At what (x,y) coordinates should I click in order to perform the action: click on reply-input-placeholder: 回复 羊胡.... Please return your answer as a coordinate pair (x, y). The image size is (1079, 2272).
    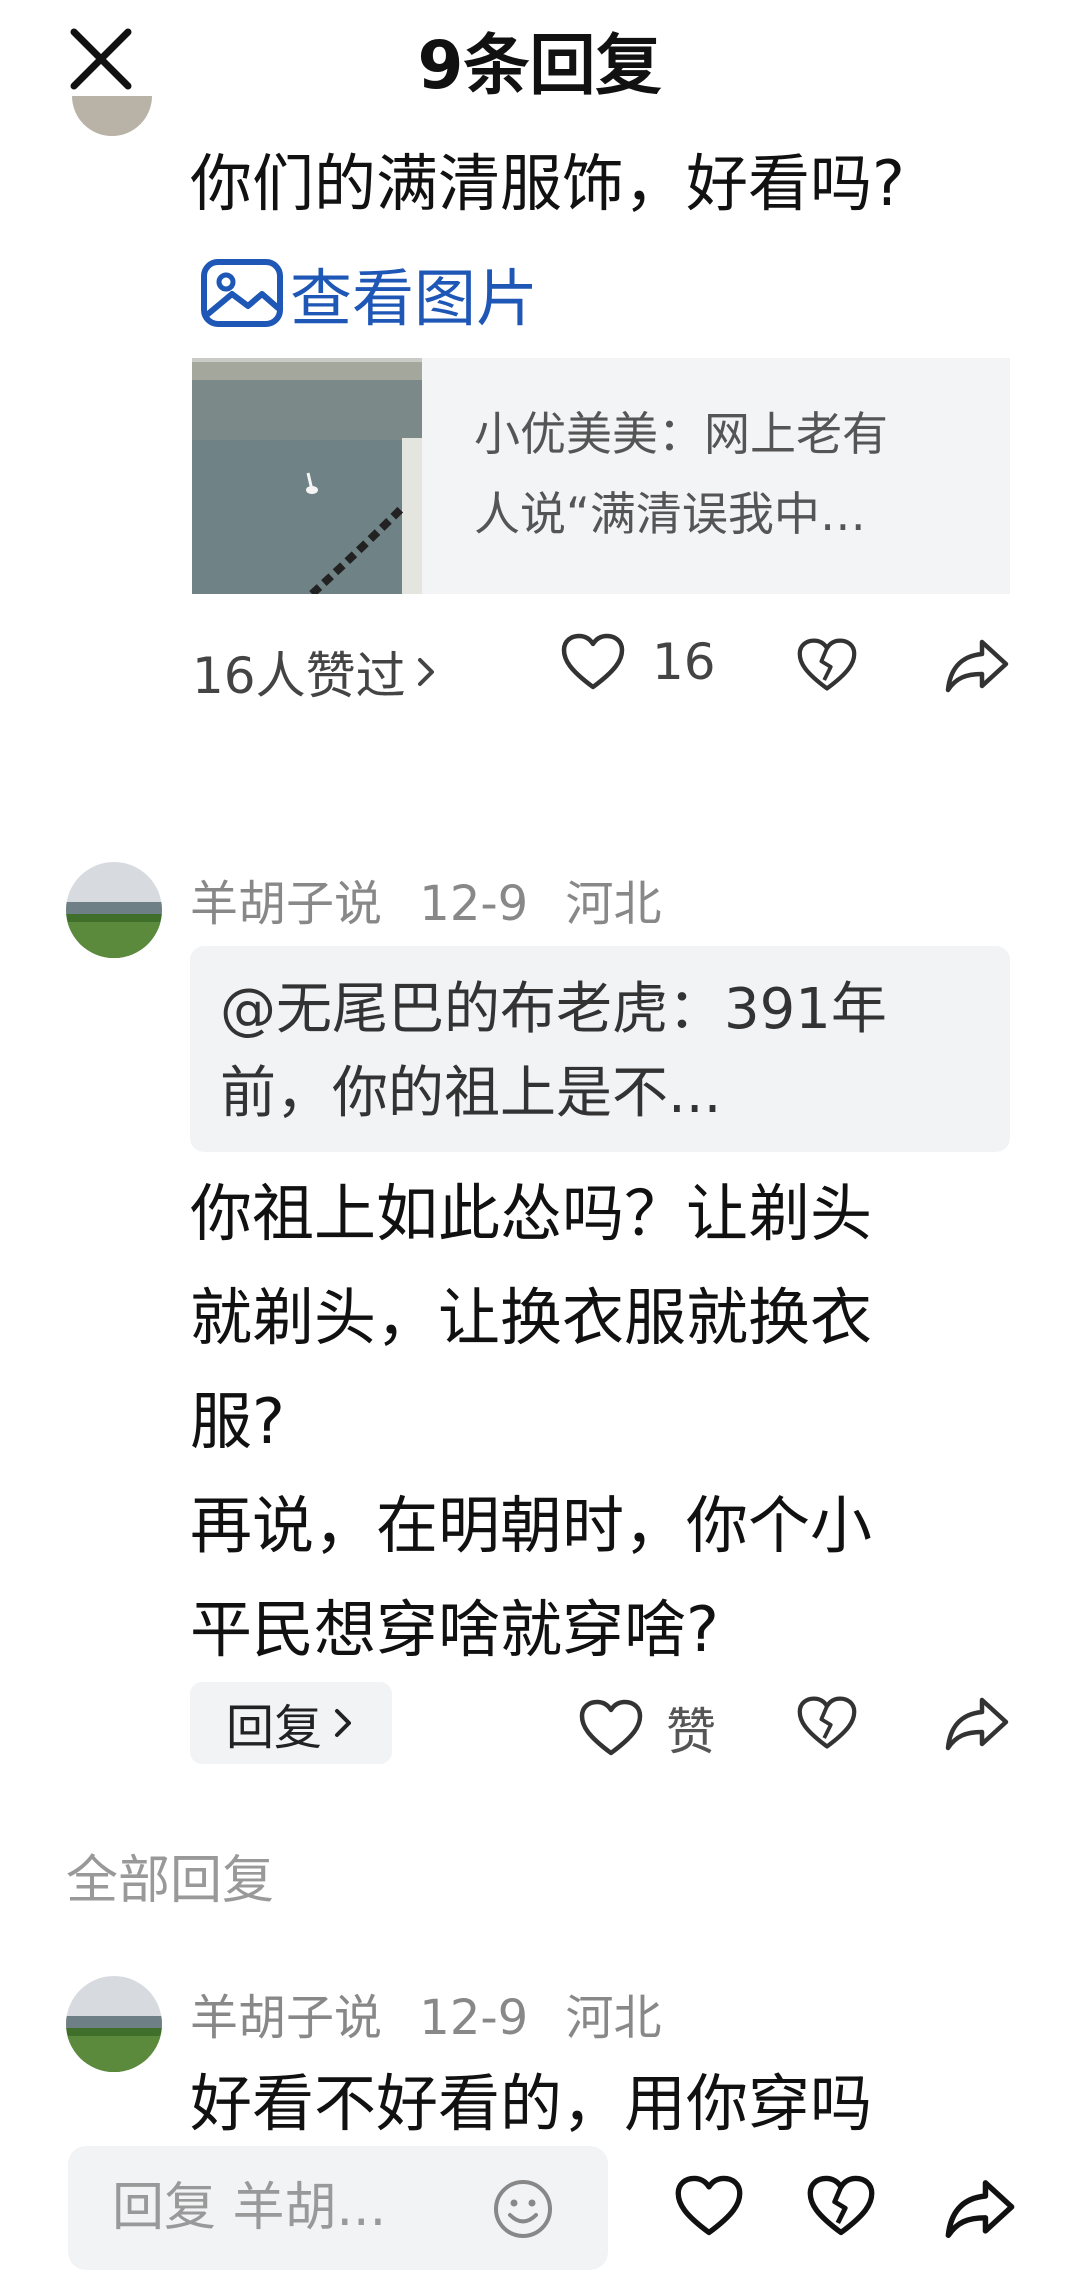
    Looking at the image, I should click on (249, 2208).